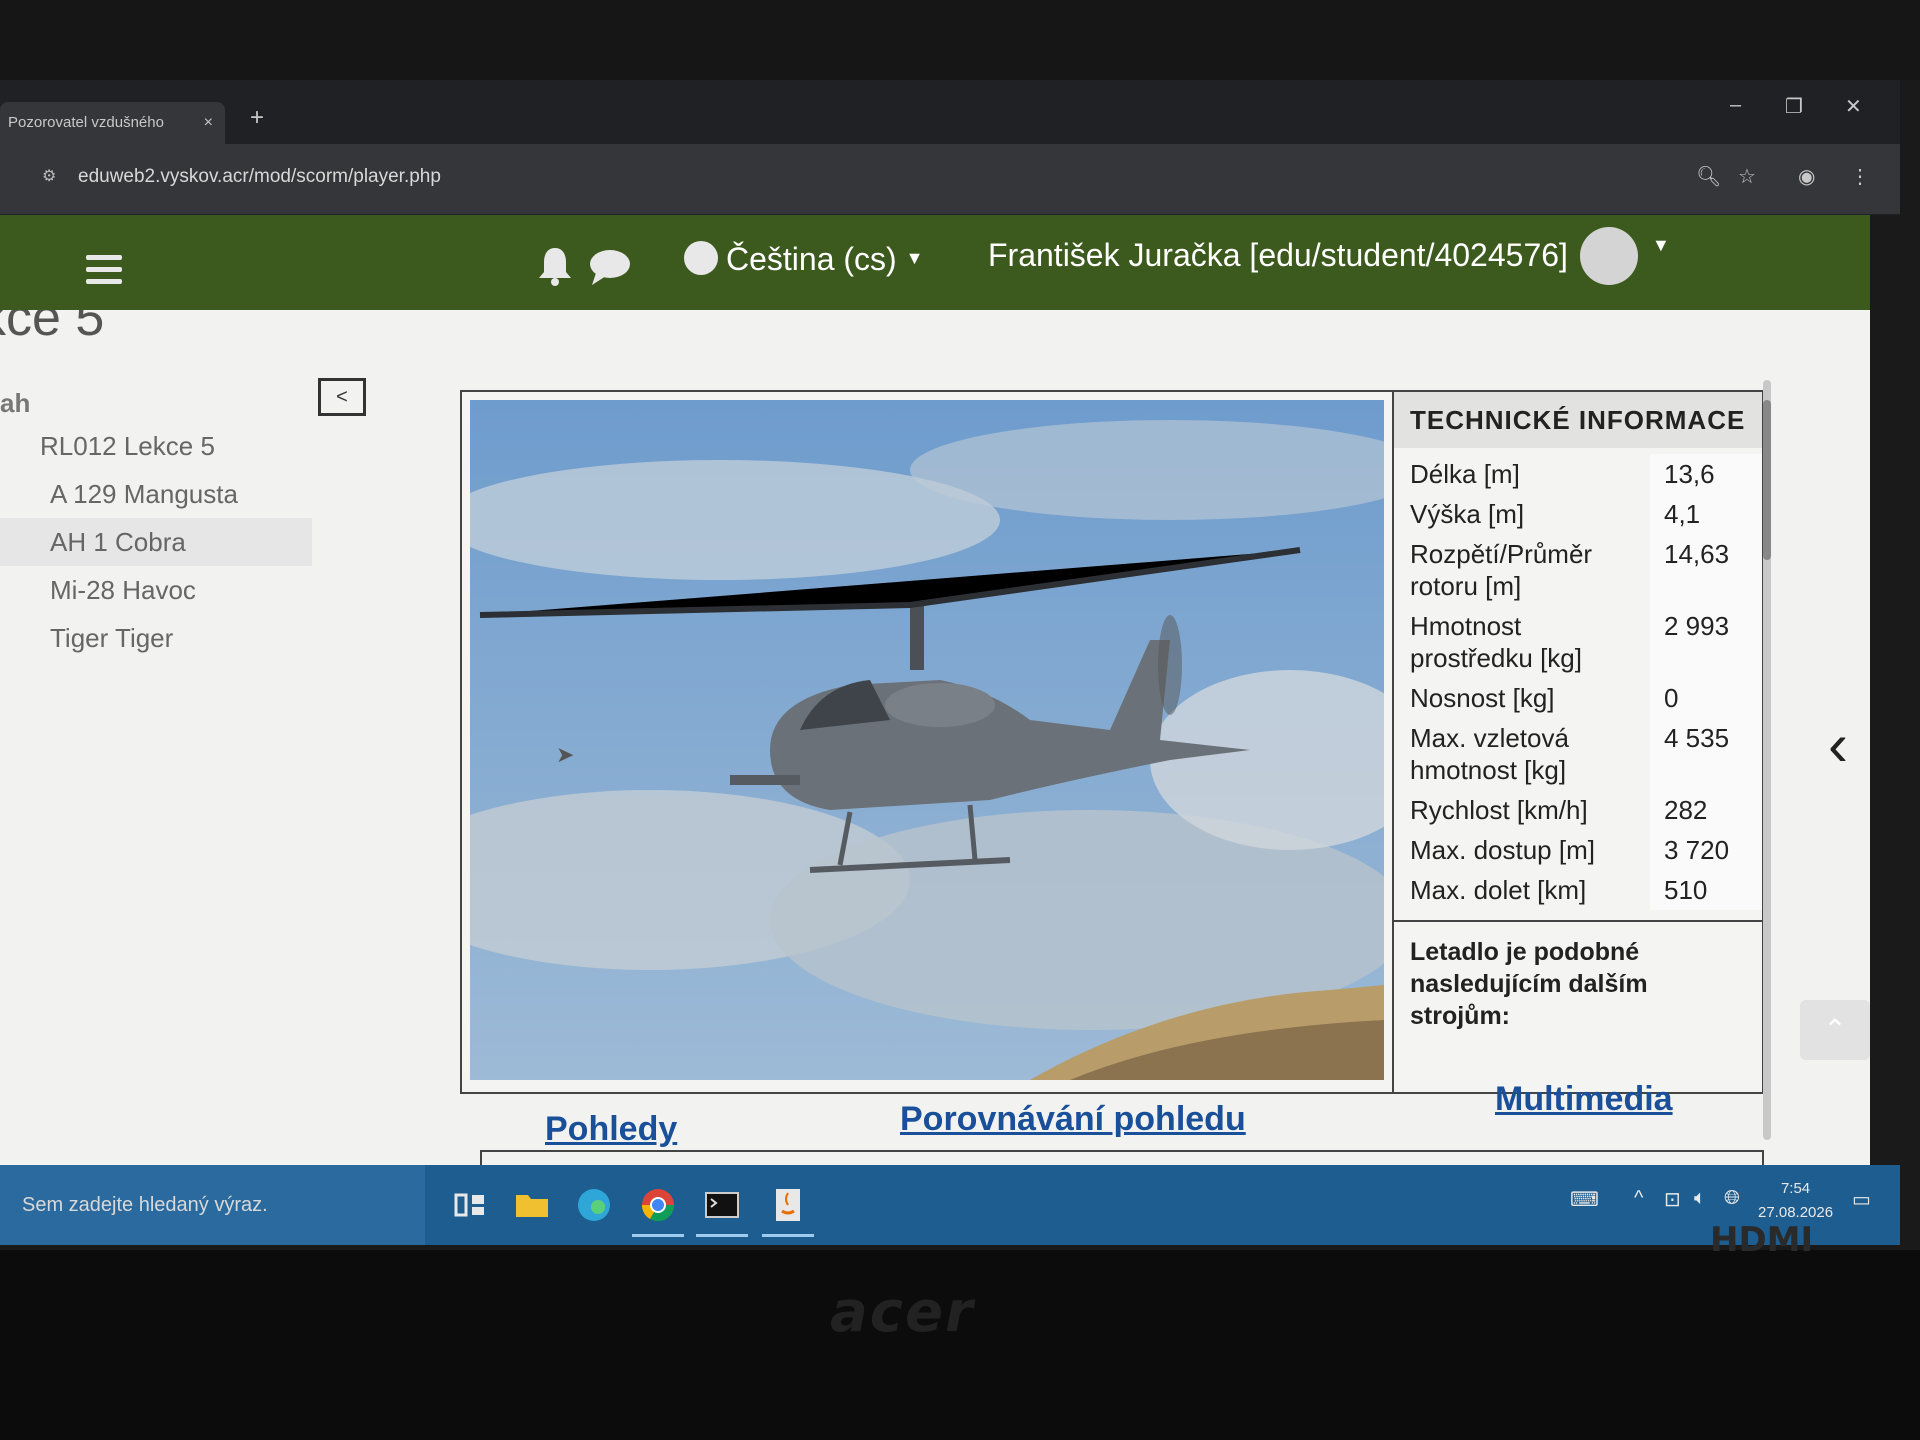  I want to click on spec-value: 14,63, so click(1706, 570).